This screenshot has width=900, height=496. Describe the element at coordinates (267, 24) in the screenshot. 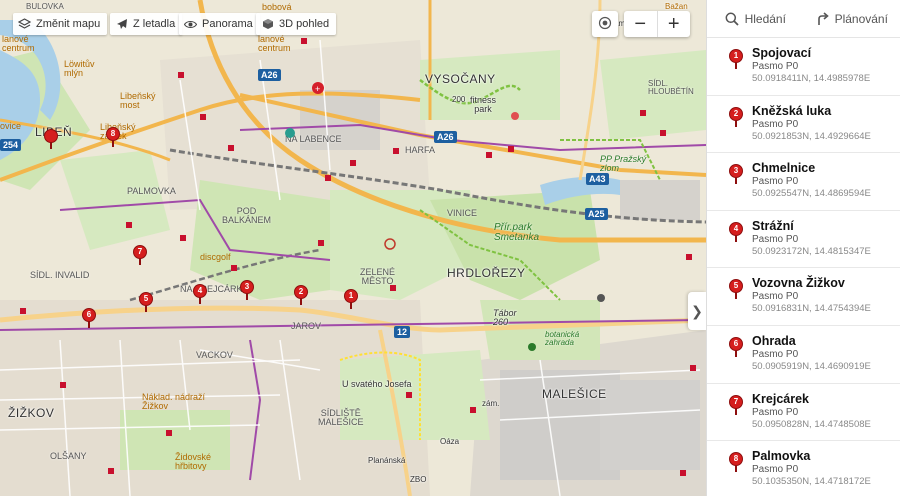

I see `cube-icon` at that location.